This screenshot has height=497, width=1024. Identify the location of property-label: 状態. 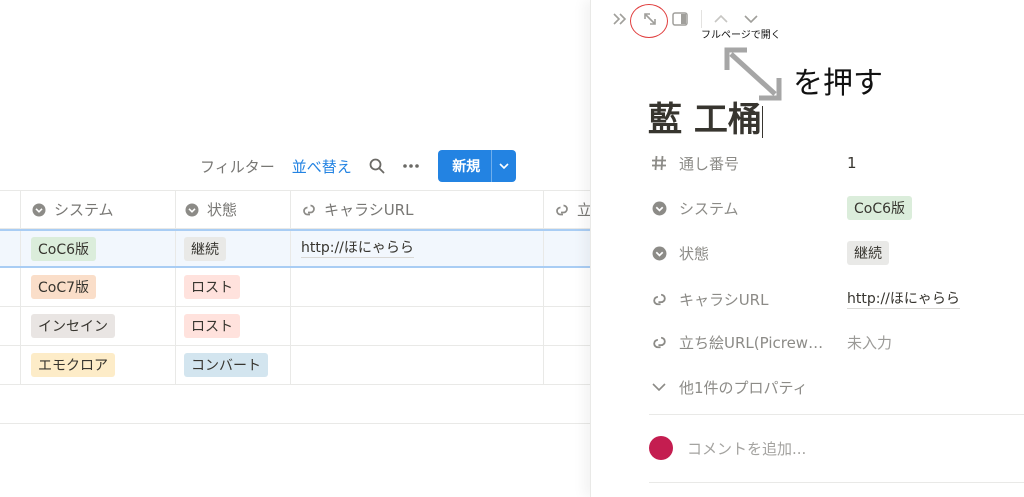
(694, 253).